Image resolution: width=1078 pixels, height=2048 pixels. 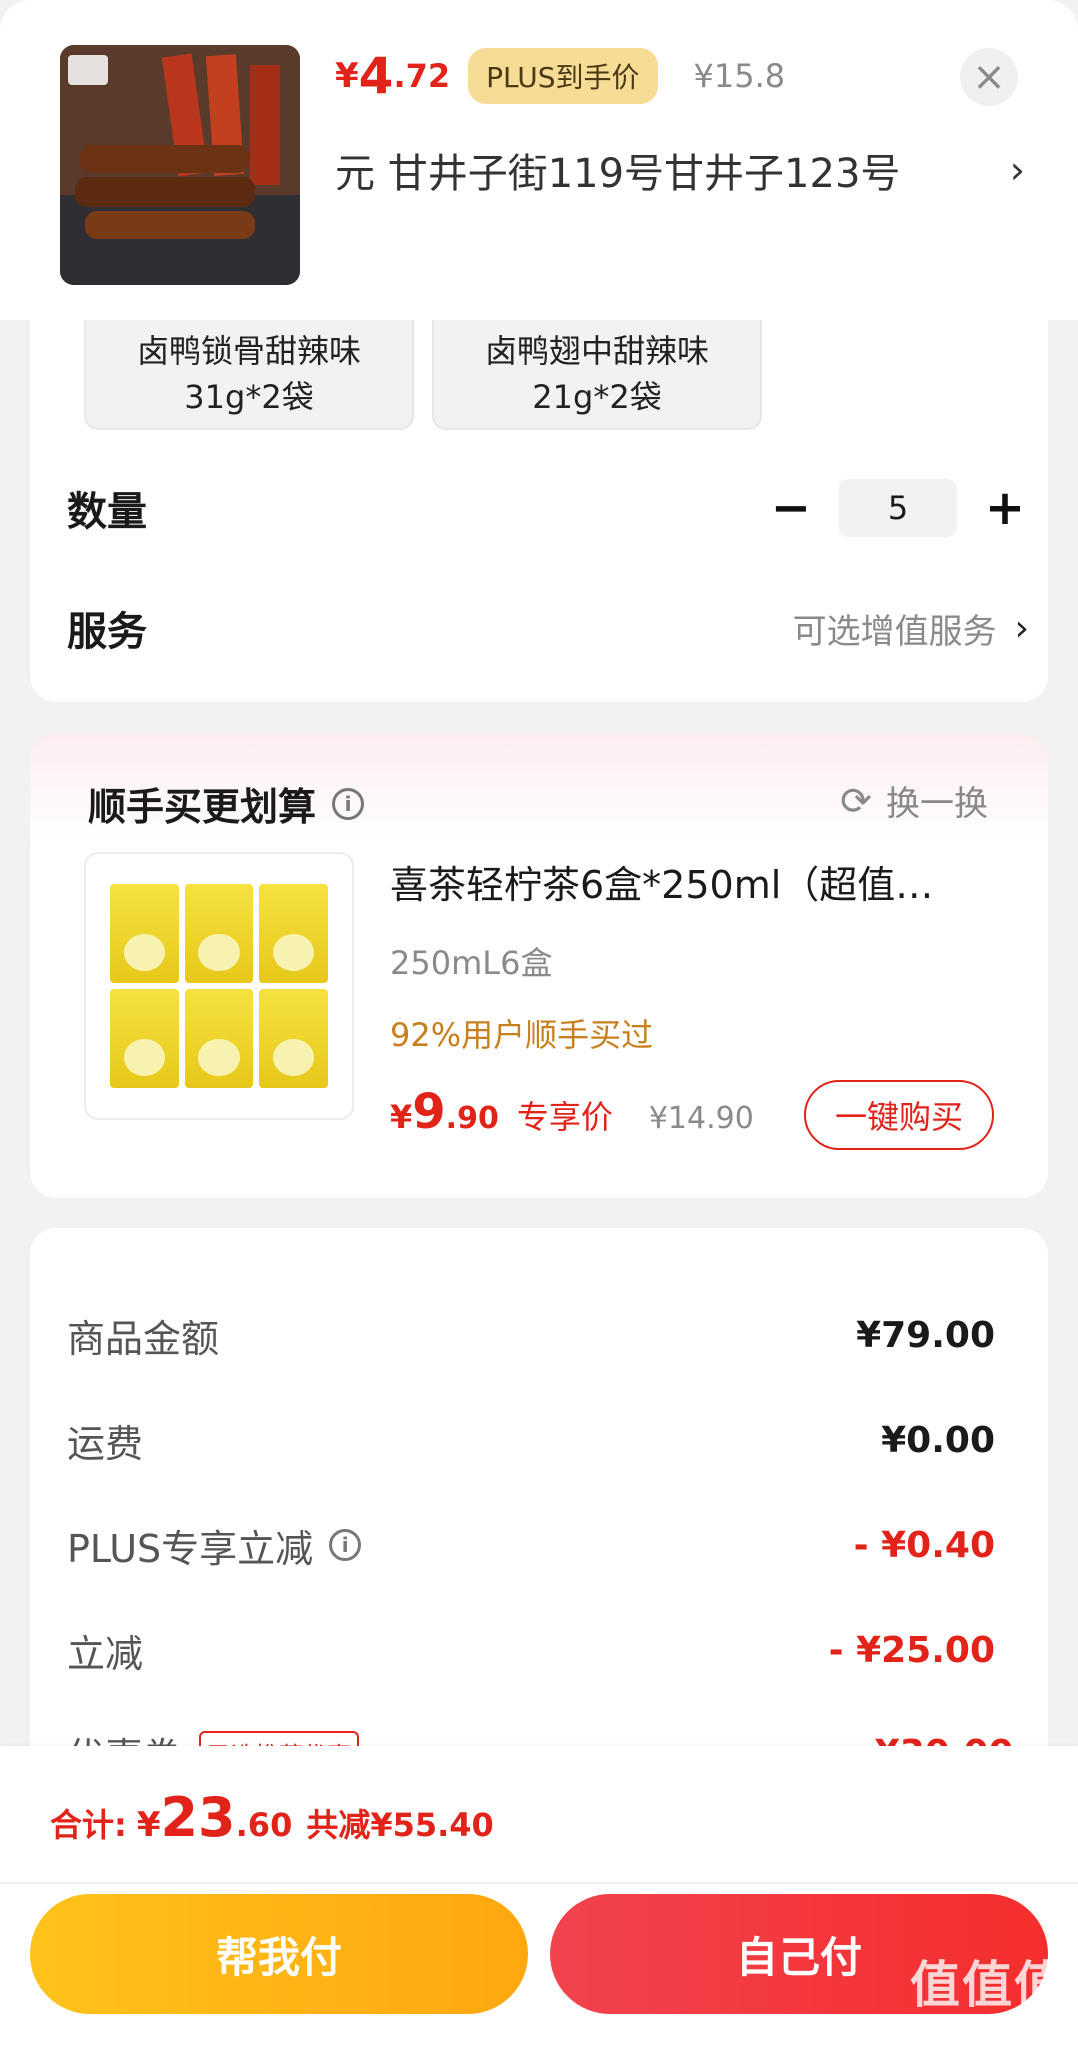 I want to click on price-decimal: .72, so click(x=422, y=76).